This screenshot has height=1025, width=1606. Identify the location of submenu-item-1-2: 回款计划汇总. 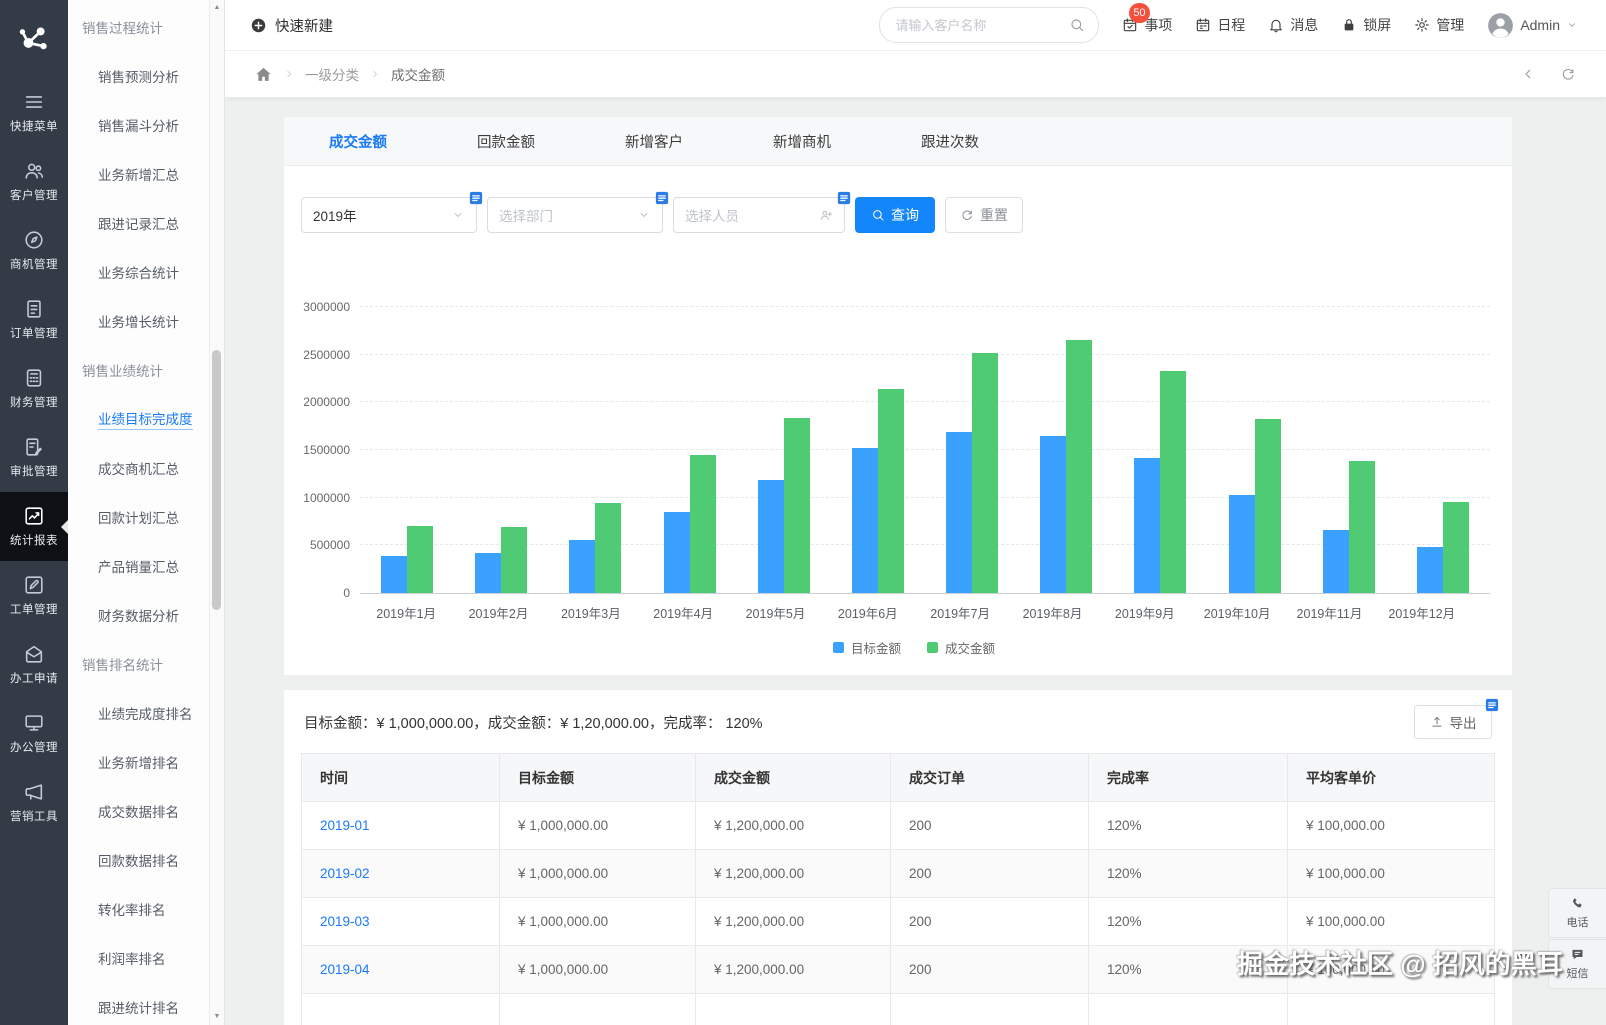
(139, 516).